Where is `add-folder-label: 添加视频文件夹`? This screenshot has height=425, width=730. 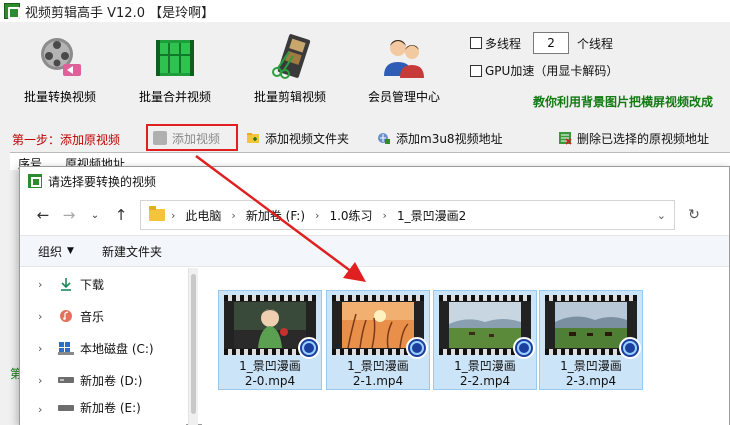
add-folder-label: 添加视频文件夹 is located at coordinates (307, 138).